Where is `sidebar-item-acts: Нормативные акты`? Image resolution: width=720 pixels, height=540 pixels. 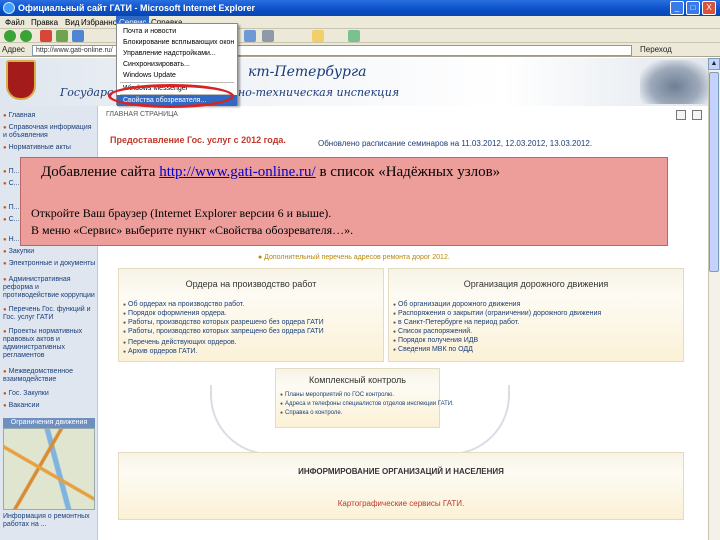 sidebar-item-acts: Нормативные акты is located at coordinates (49, 148).